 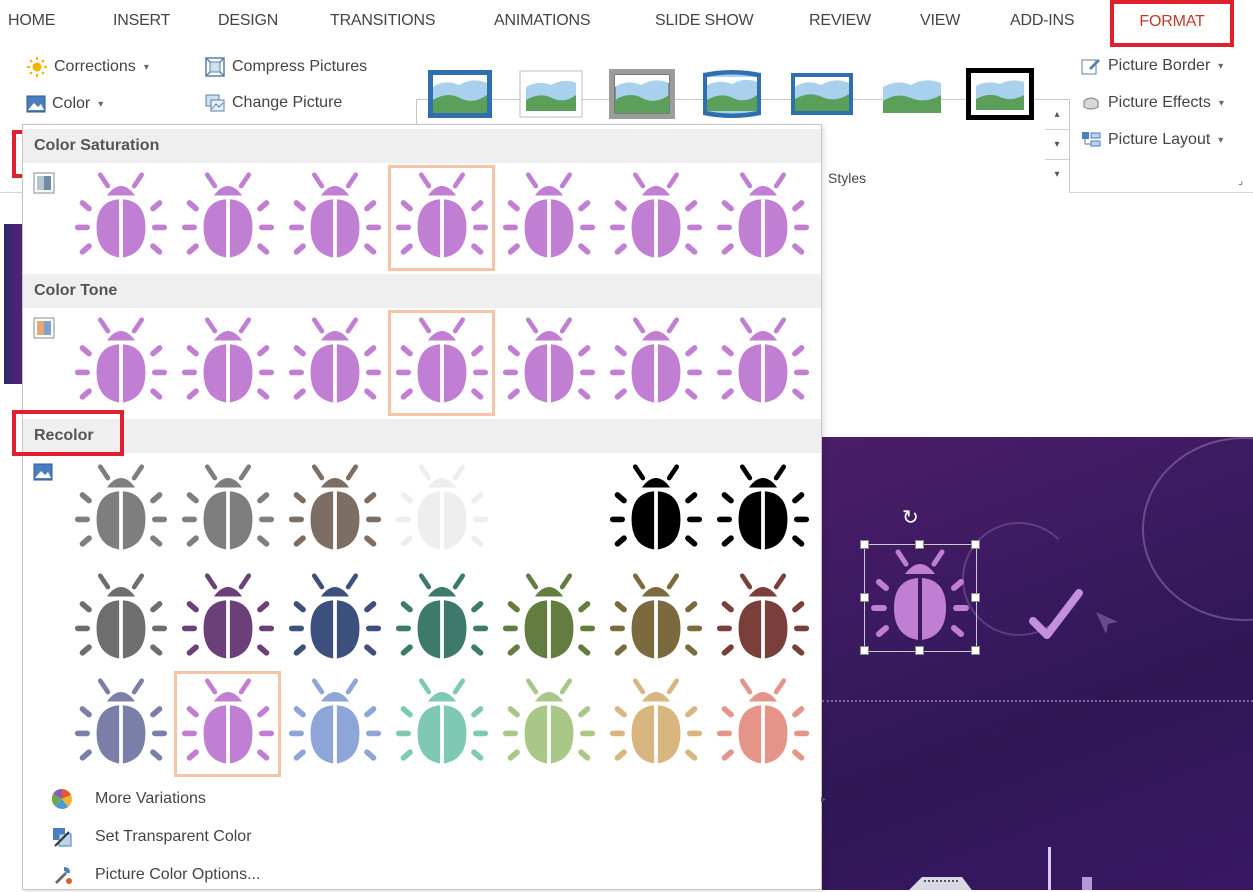 What do you see at coordinates (1151, 66) in the screenshot?
I see `picture-border-button: Picture Border ▾` at bounding box center [1151, 66].